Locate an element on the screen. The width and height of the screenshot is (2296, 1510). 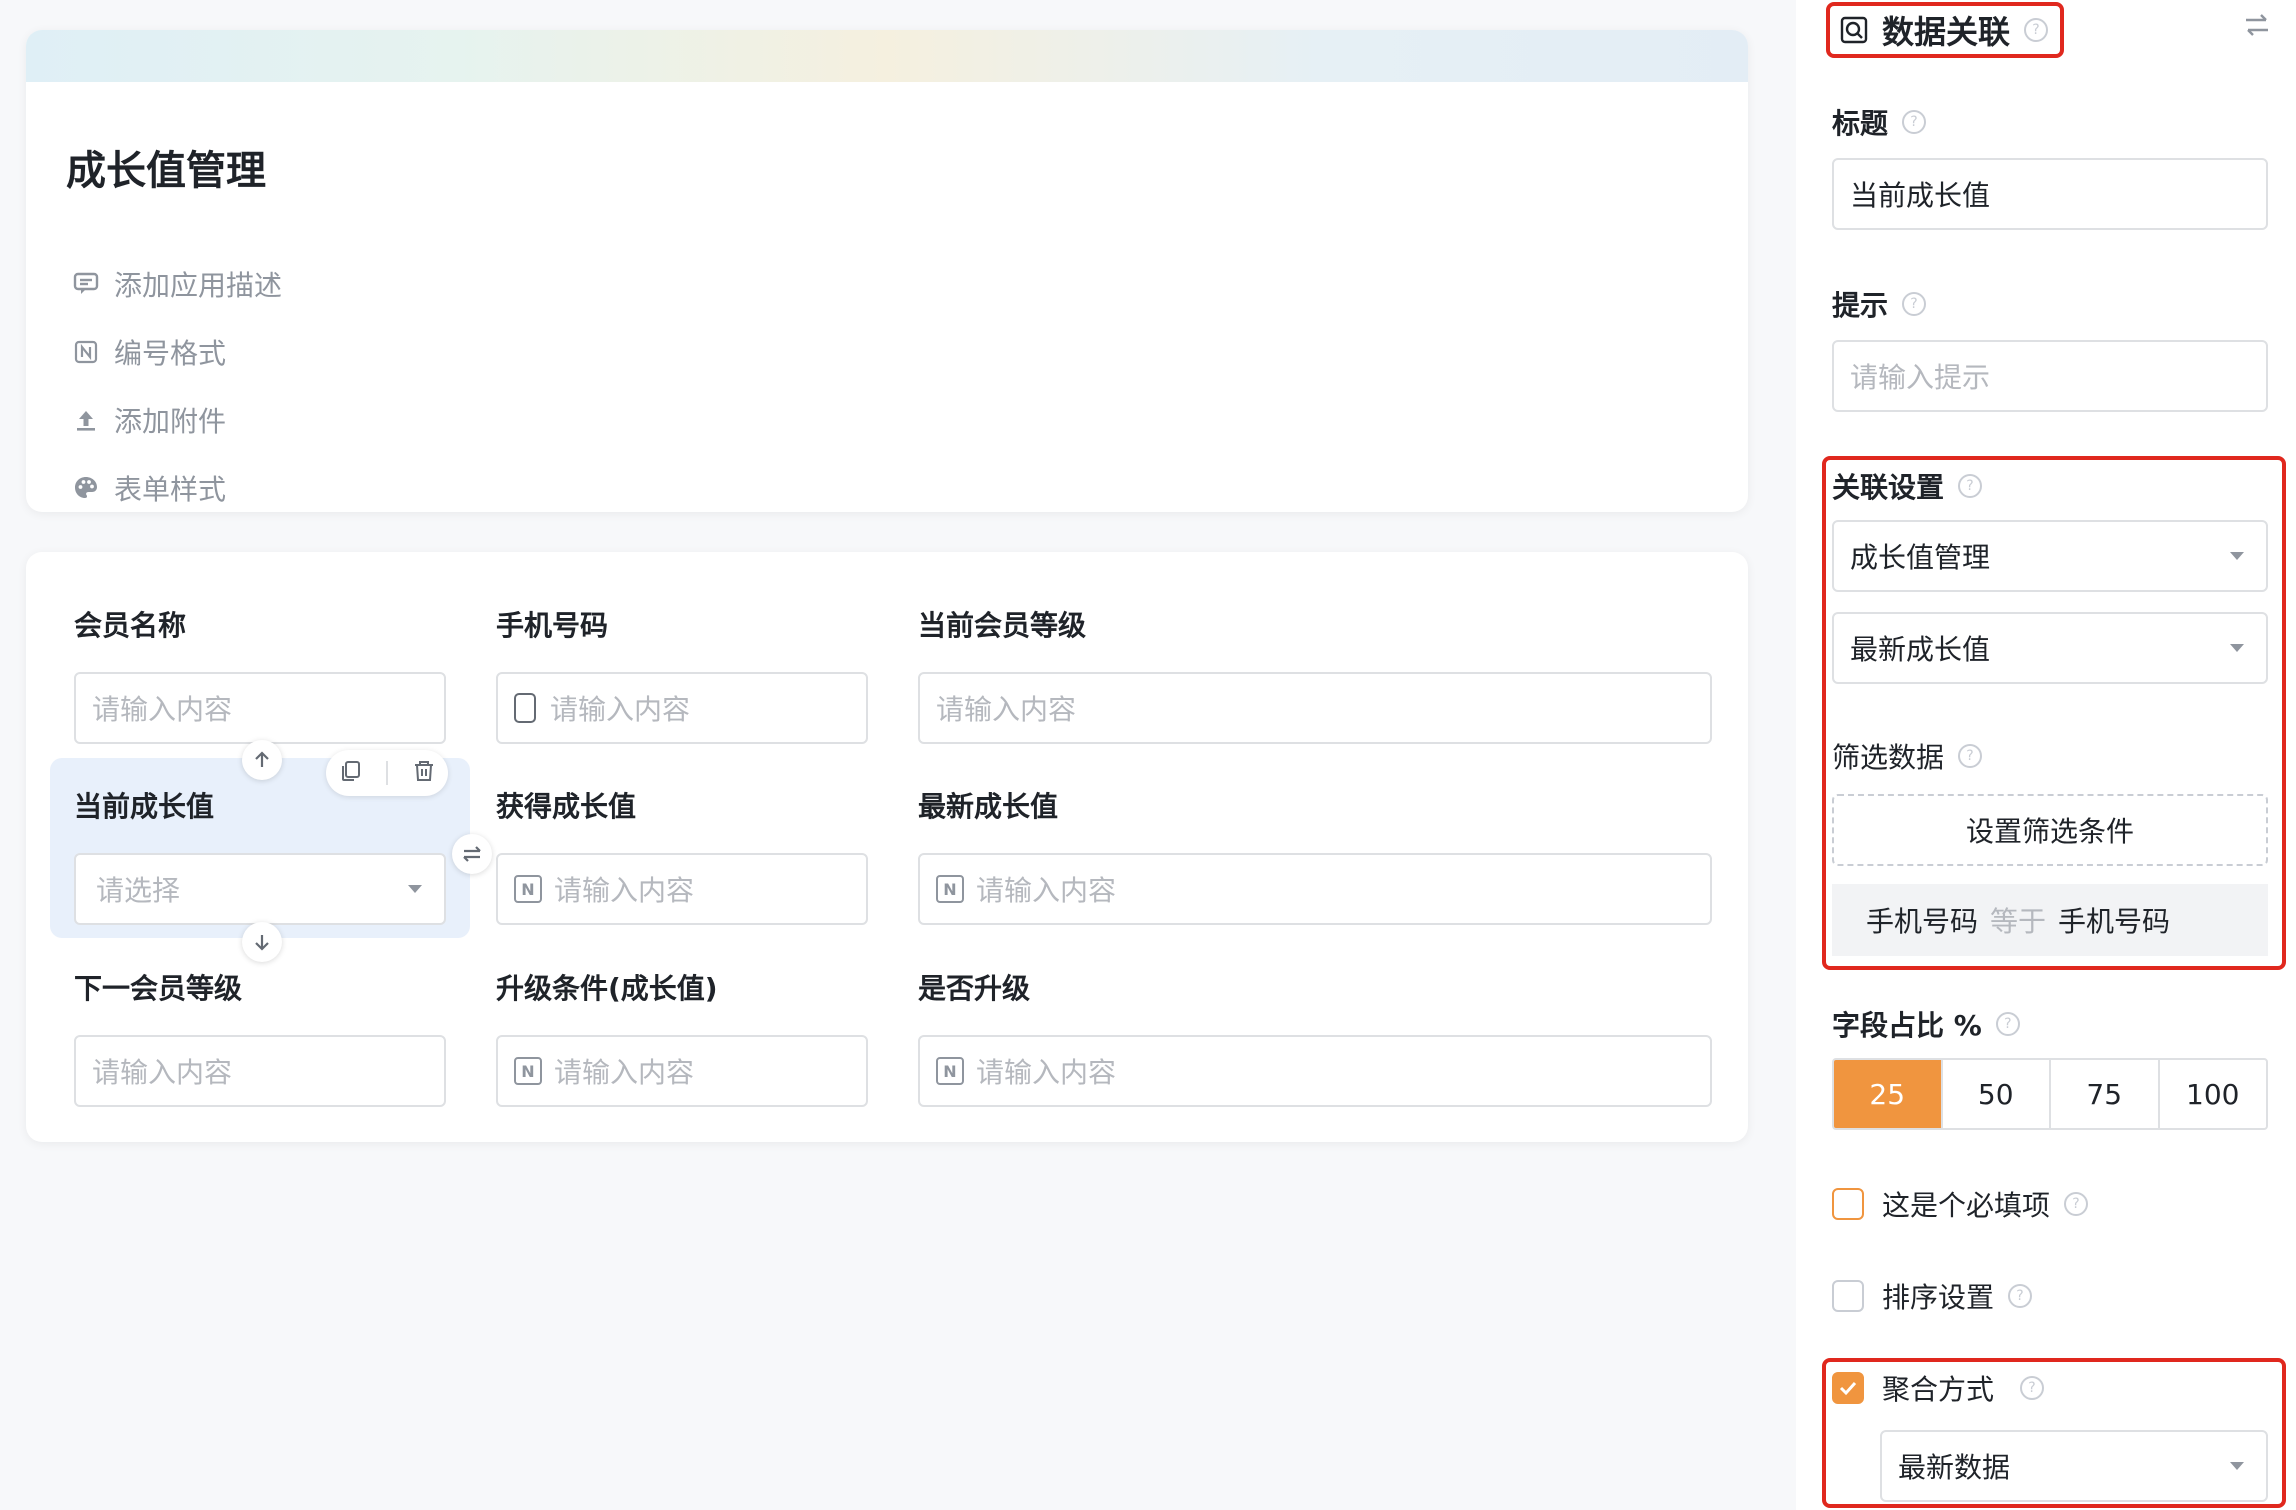
number-format-link: 编号格式 is located at coordinates (174, 352).